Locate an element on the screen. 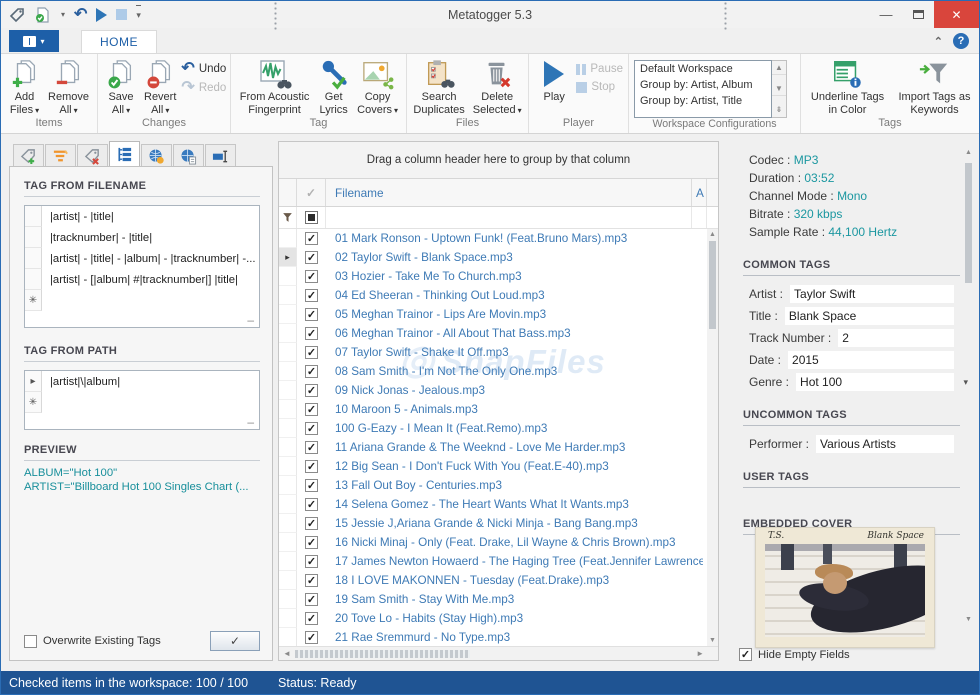 This screenshot has width=980, height=695. add-files-button: Add Files ▾ is located at coordinates (24, 87).